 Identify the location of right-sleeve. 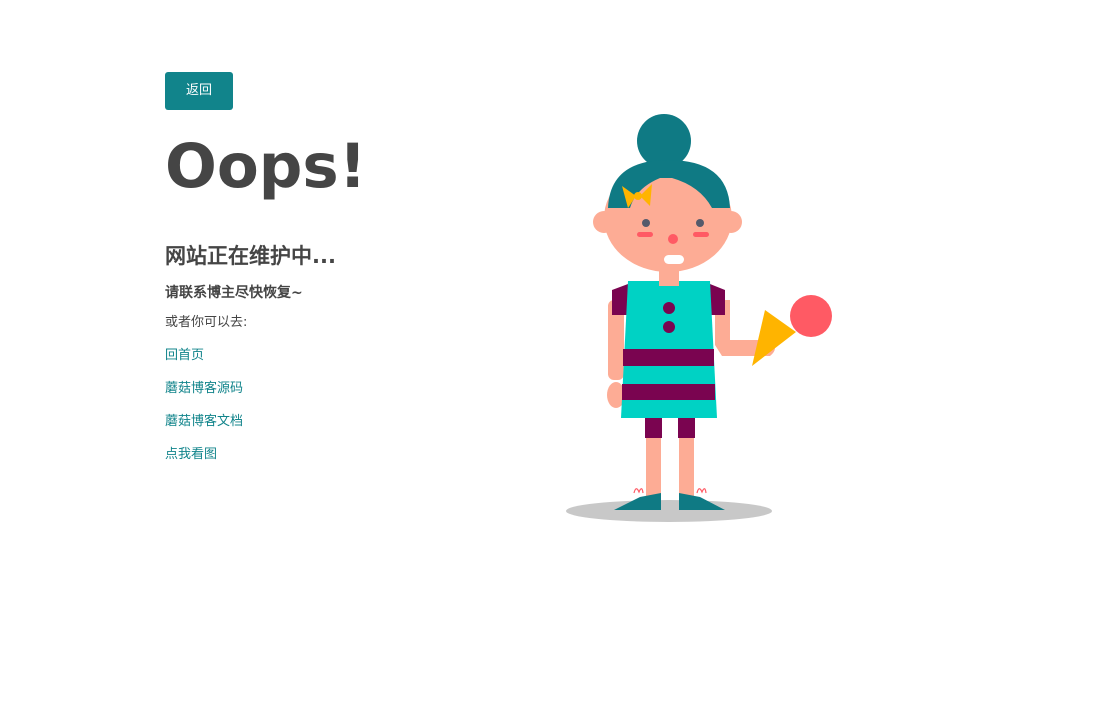
(717, 299).